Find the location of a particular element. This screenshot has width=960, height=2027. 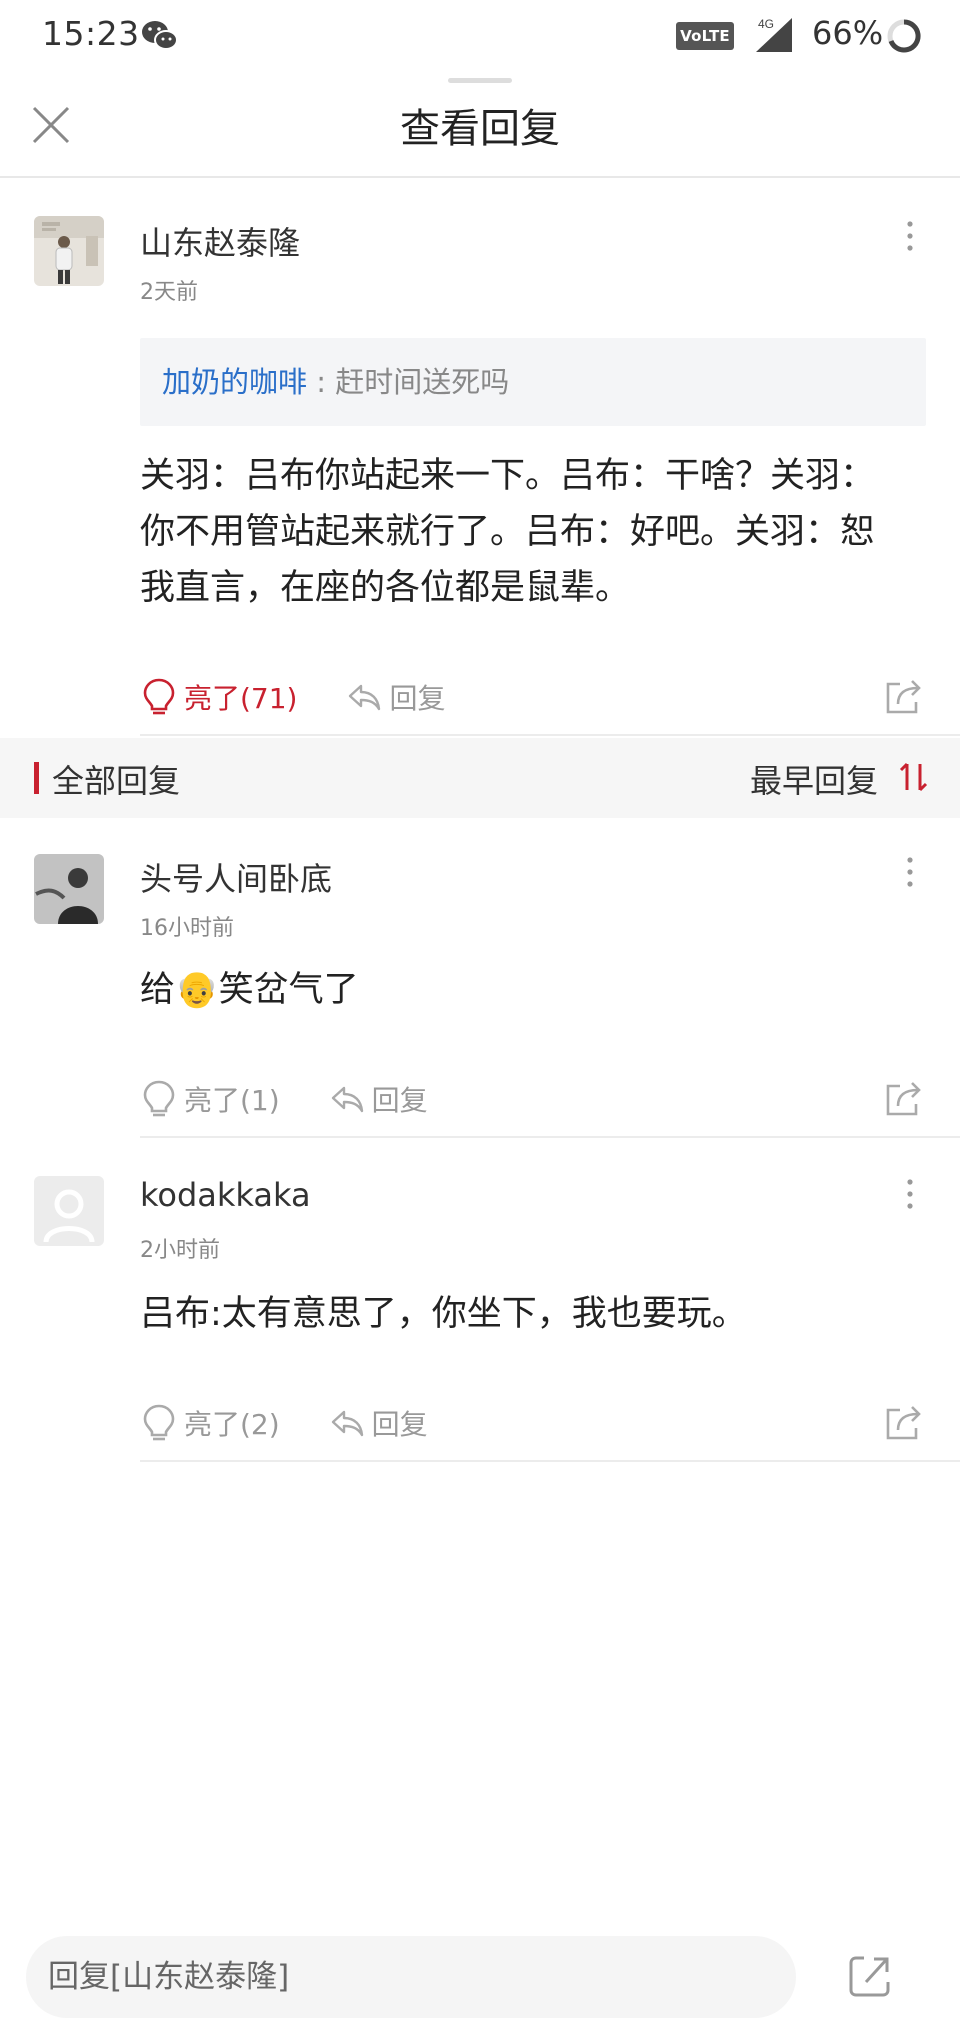

network-type-label: 4G is located at coordinates (766, 24).